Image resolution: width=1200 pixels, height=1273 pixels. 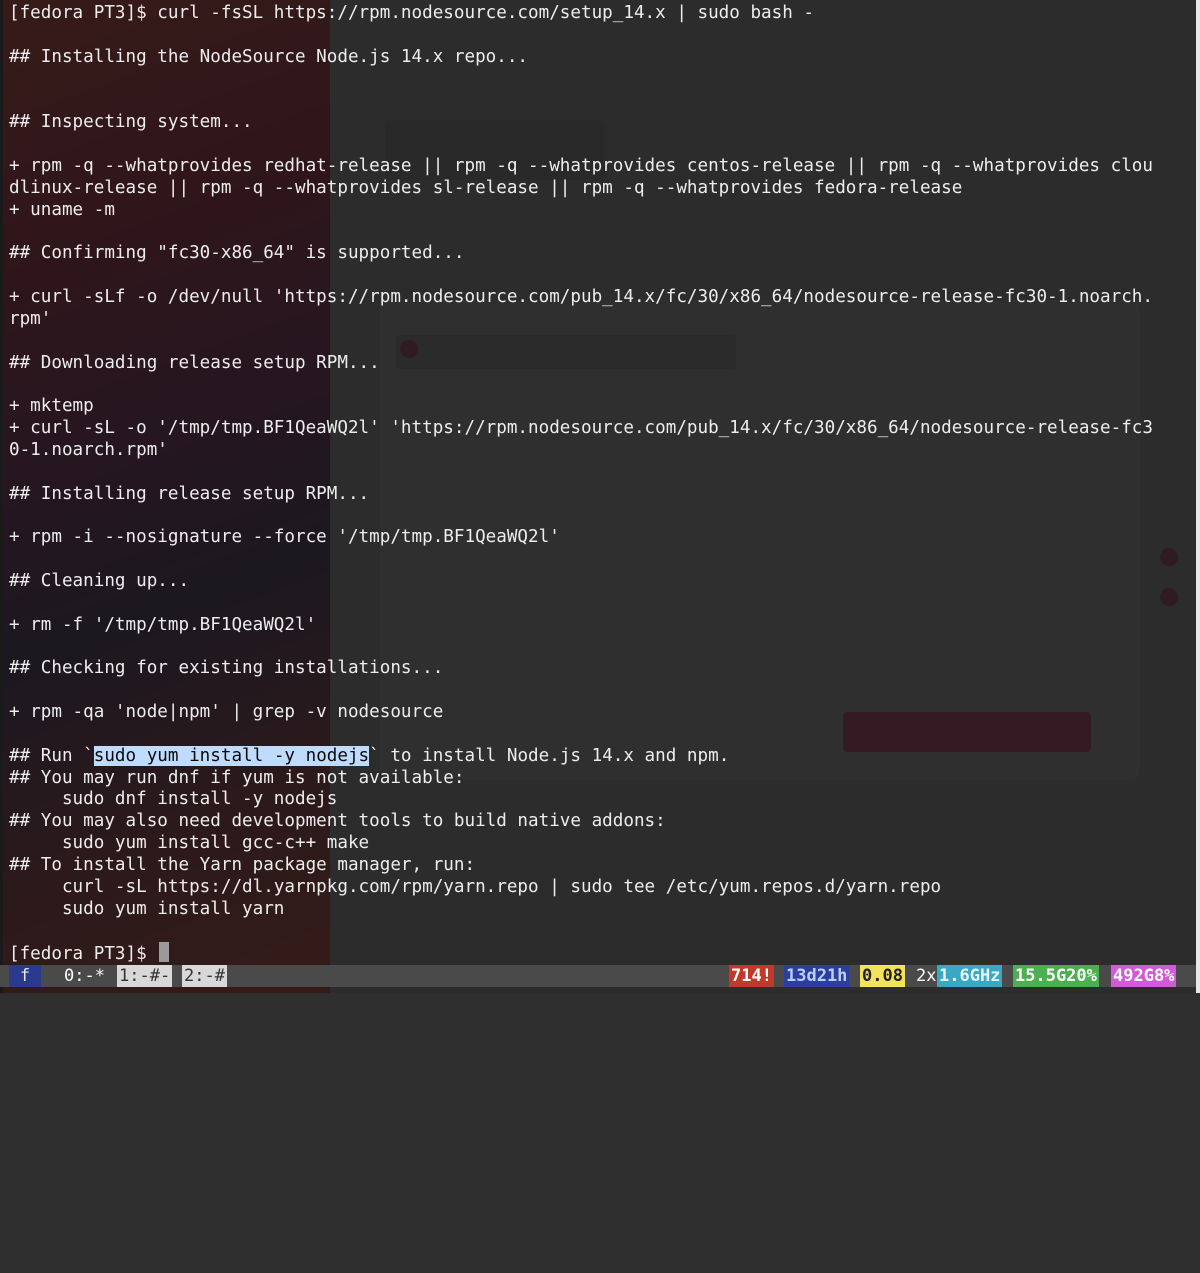 What do you see at coordinates (204, 976) in the screenshot?
I see `tmux-window-2: 2:-#` at bounding box center [204, 976].